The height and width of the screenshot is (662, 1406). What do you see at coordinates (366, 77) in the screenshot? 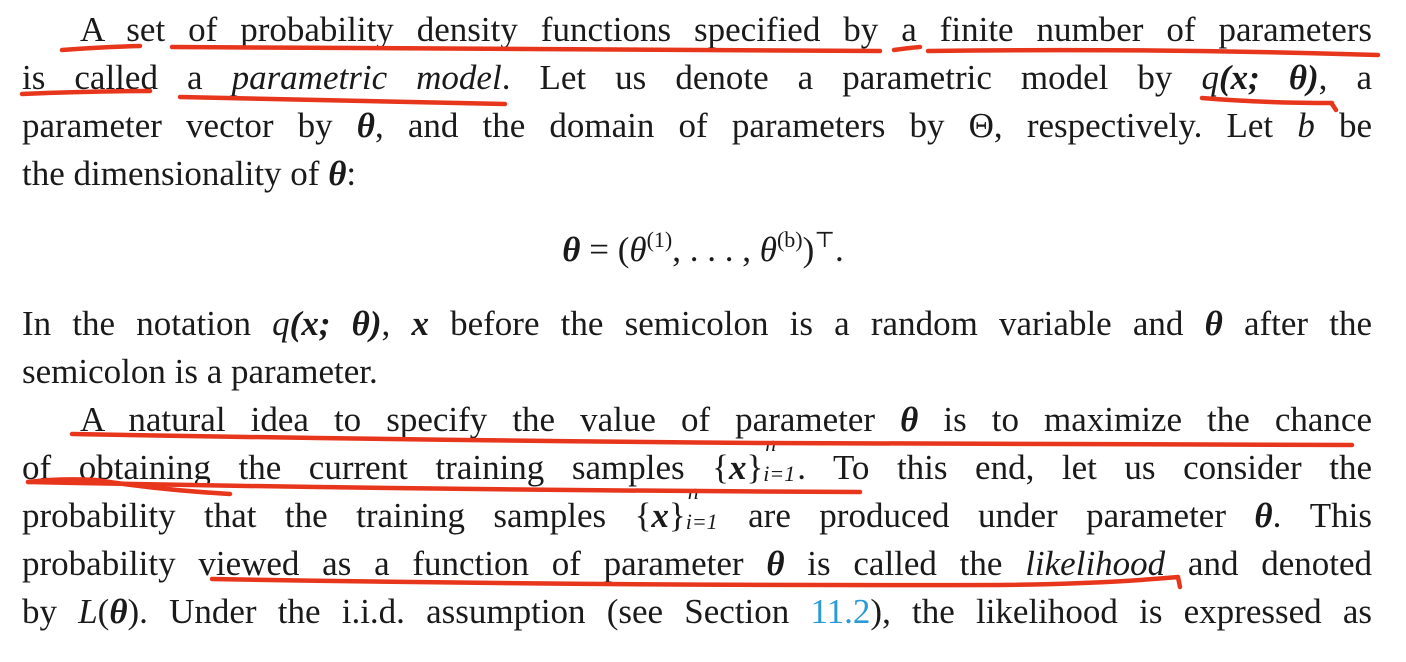
I see `term-parametric-model: parametric model` at bounding box center [366, 77].